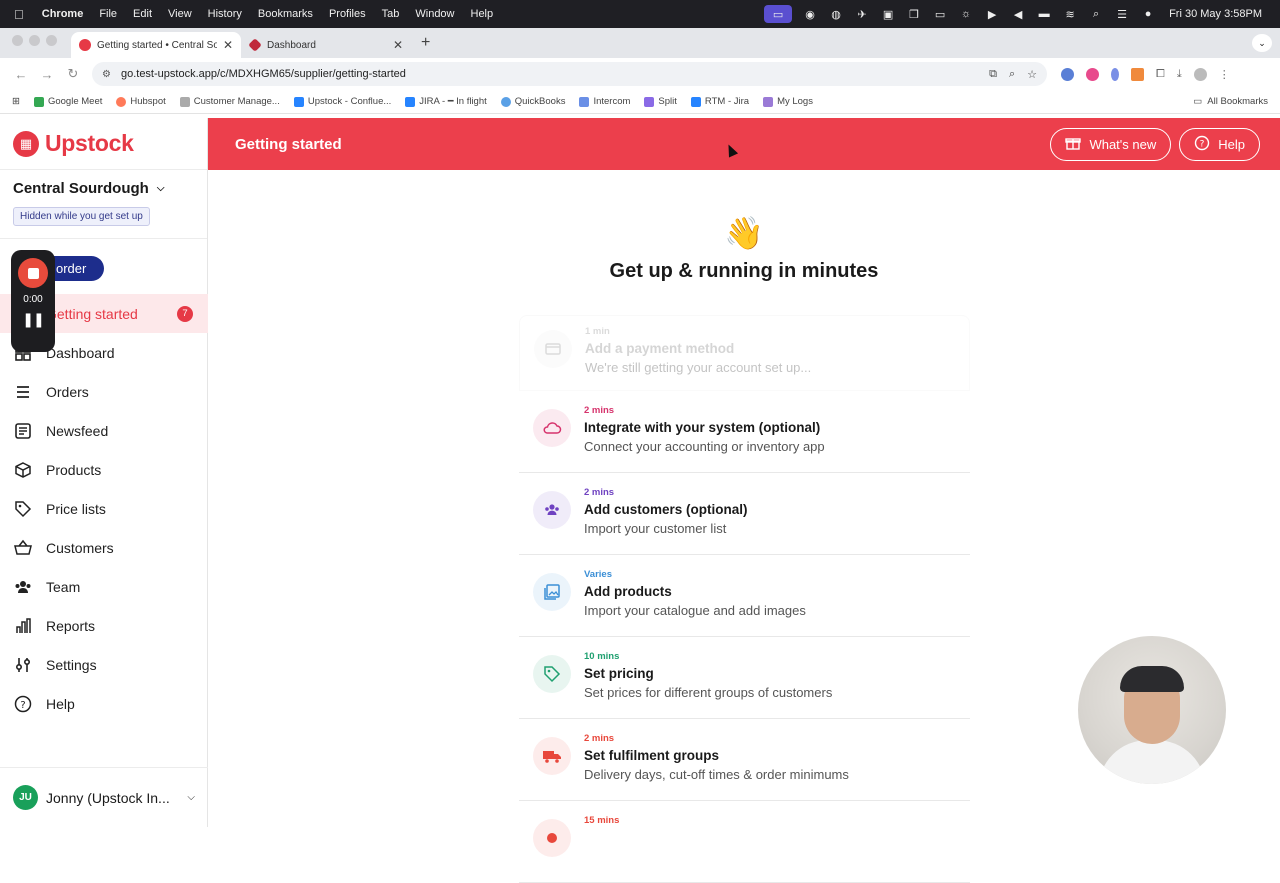  Describe the element at coordinates (914, 14) in the screenshot. I see `status-icon-5: ❐` at that location.